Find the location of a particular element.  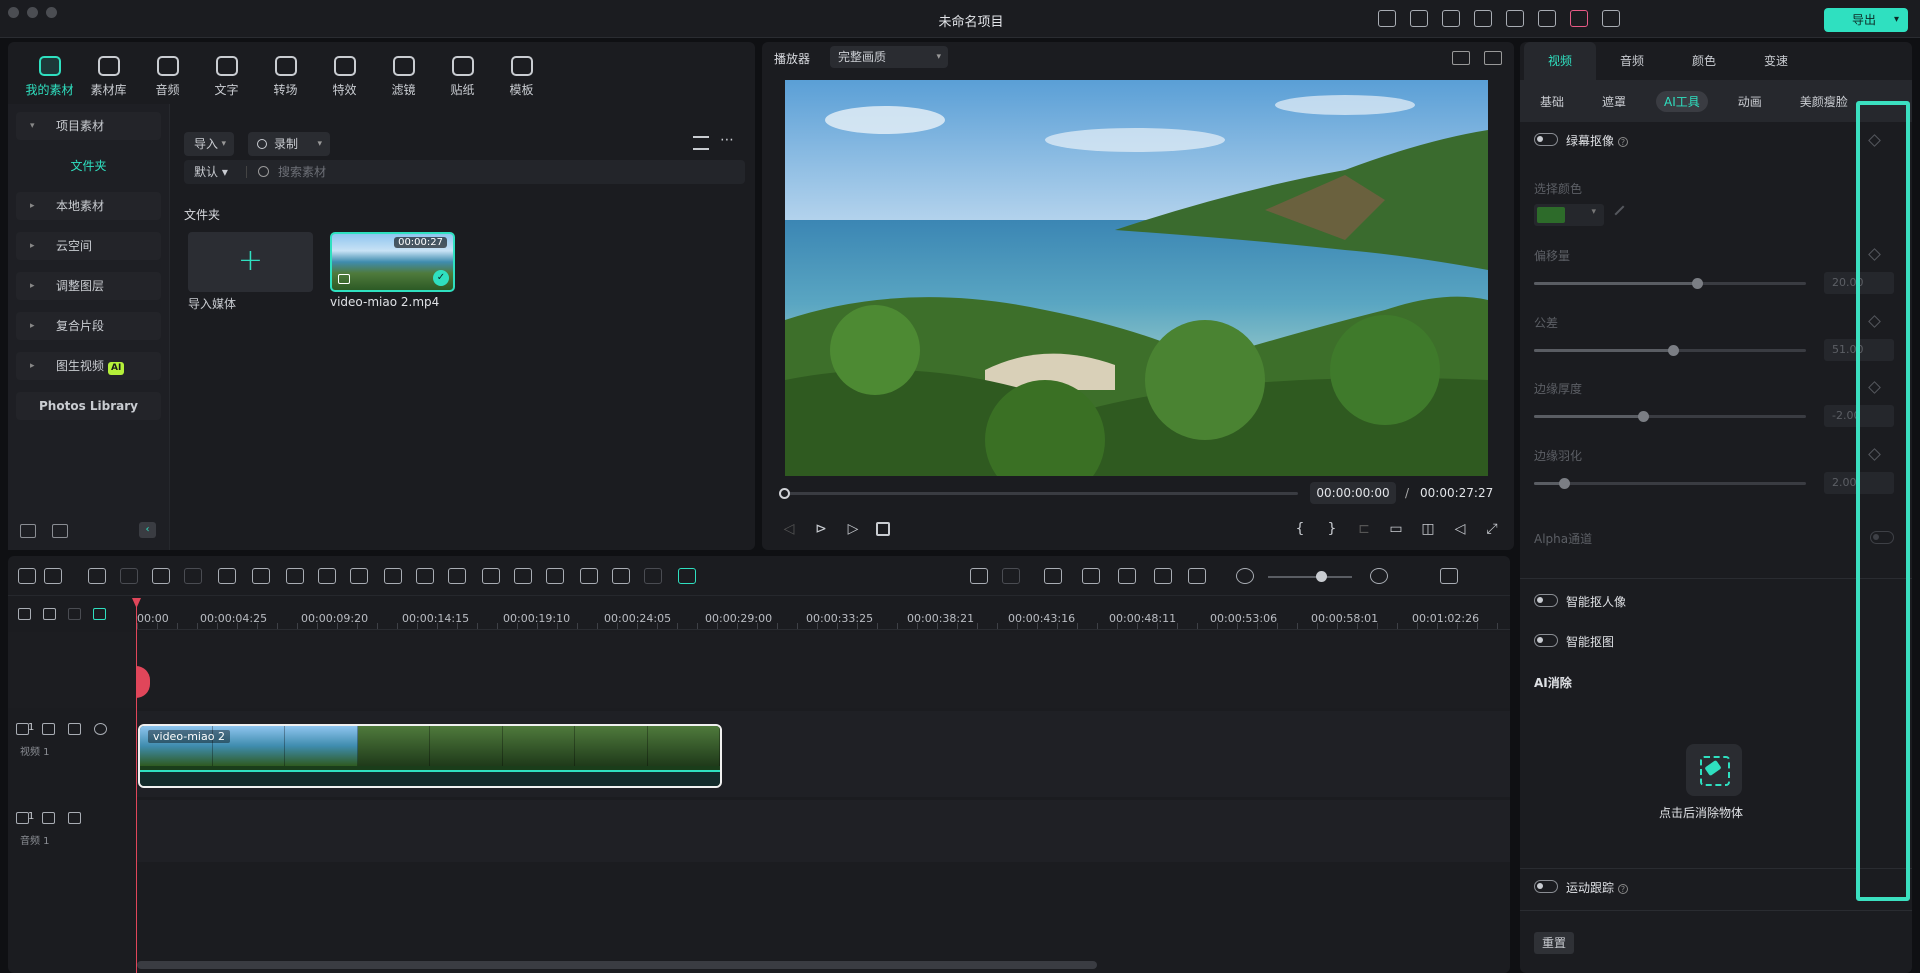

playback-scrubber is located at coordinates (1040, 493).